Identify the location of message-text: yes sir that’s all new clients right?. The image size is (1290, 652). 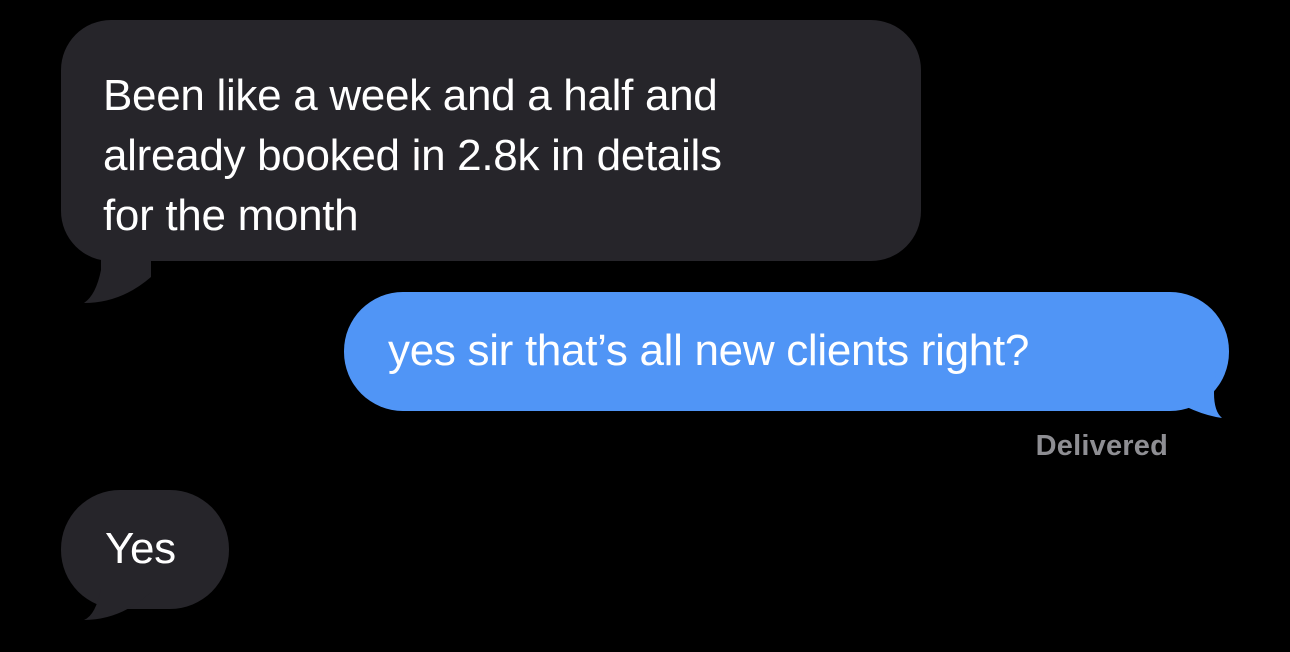
(709, 350).